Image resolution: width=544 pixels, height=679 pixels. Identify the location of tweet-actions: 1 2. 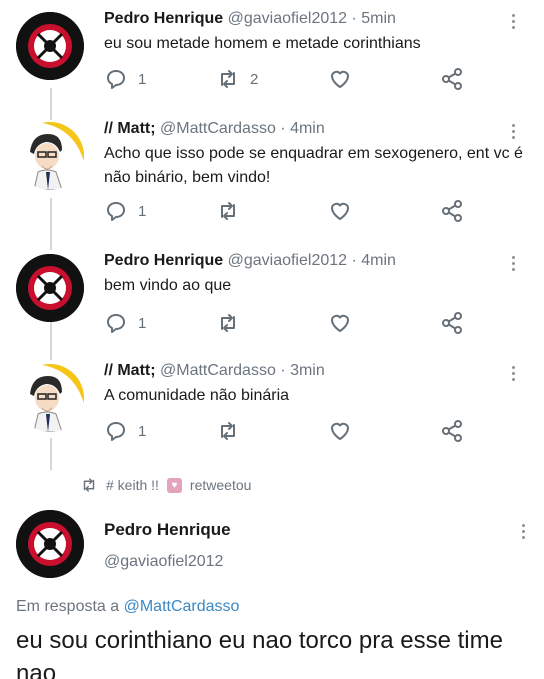
(294, 79).